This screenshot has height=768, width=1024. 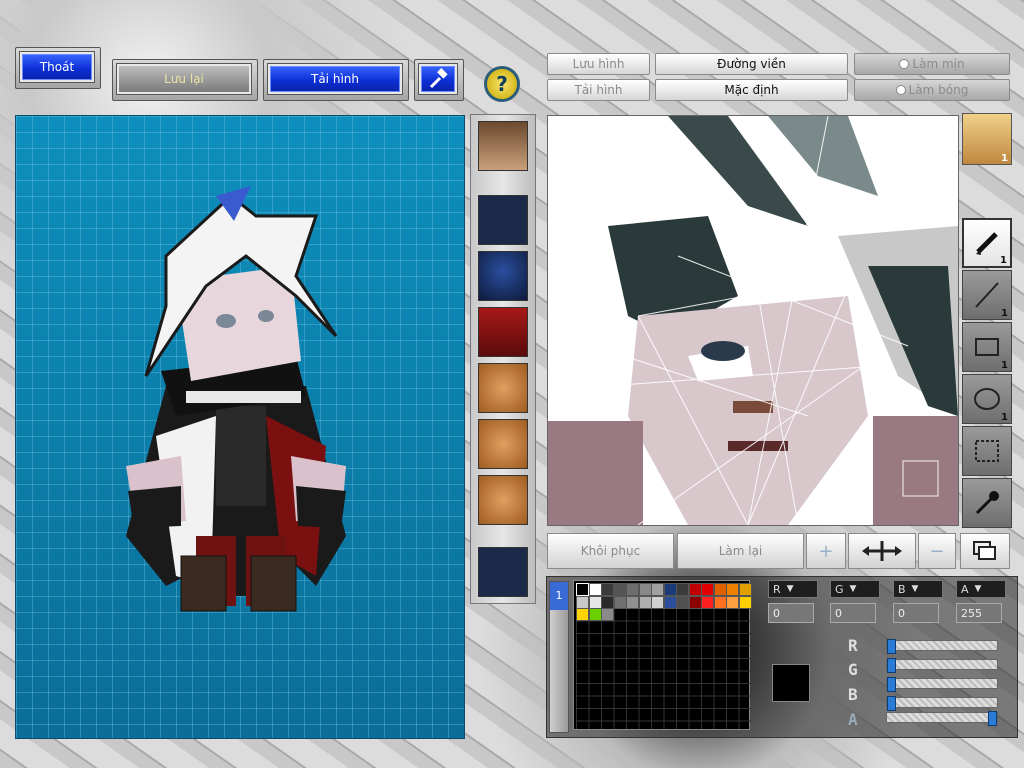 I want to click on zoom-in-button: +, so click(x=826, y=551).